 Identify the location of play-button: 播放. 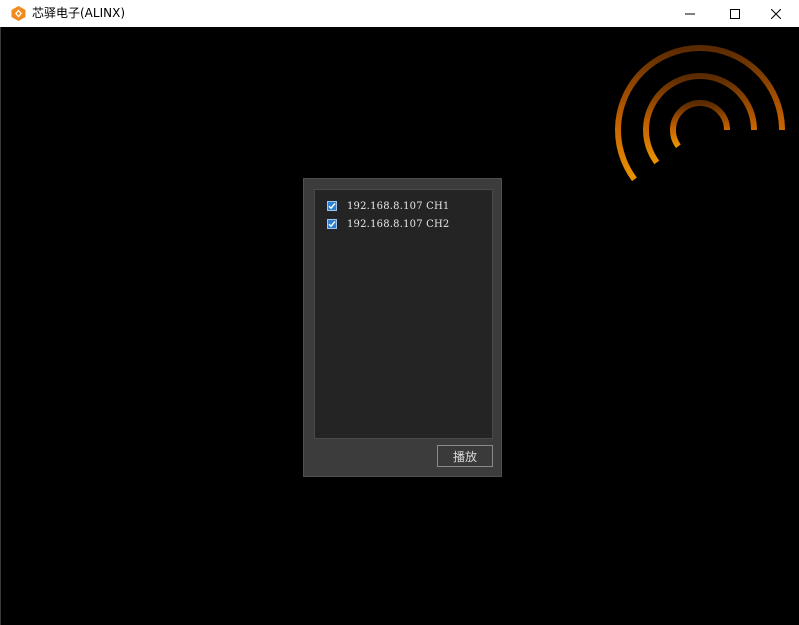
(465, 456).